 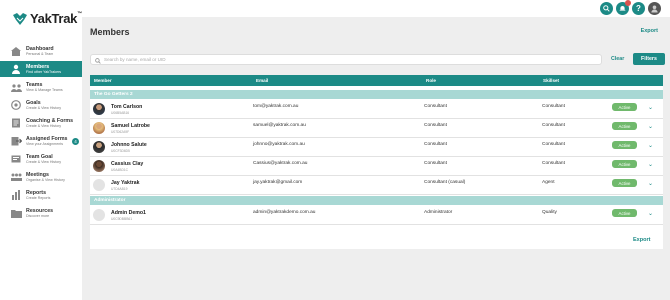 I want to click on sidebar-item-assigned-forms: Assigned Forms View your Assignments 4, so click(x=41, y=141).